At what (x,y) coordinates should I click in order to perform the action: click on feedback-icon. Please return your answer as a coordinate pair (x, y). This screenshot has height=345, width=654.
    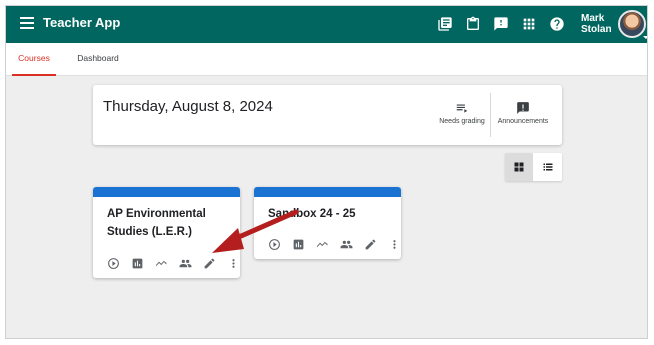
    Looking at the image, I should click on (501, 24).